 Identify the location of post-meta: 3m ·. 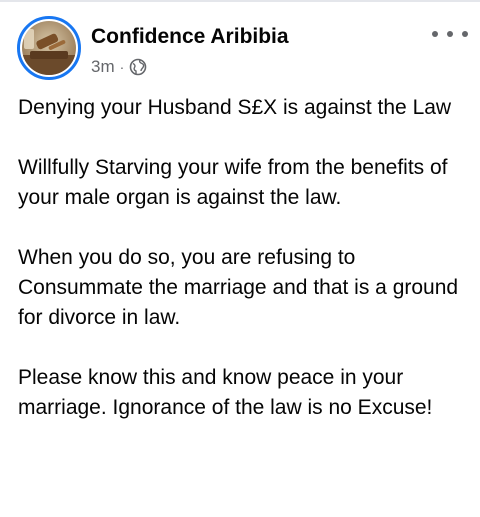
(119, 67).